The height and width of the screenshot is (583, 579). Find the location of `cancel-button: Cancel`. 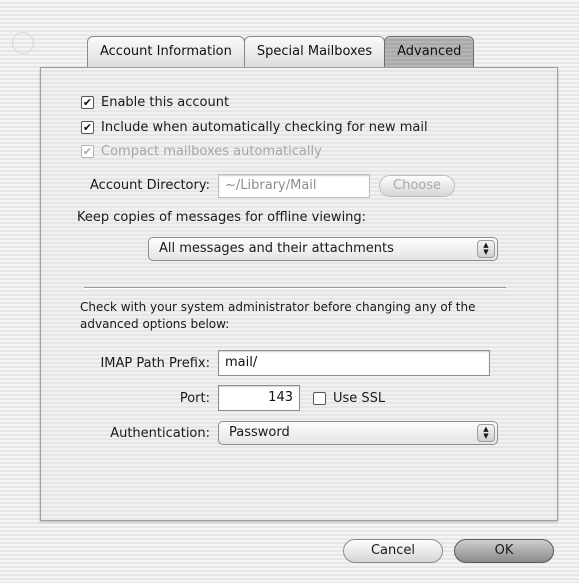

cancel-button: Cancel is located at coordinates (393, 551).